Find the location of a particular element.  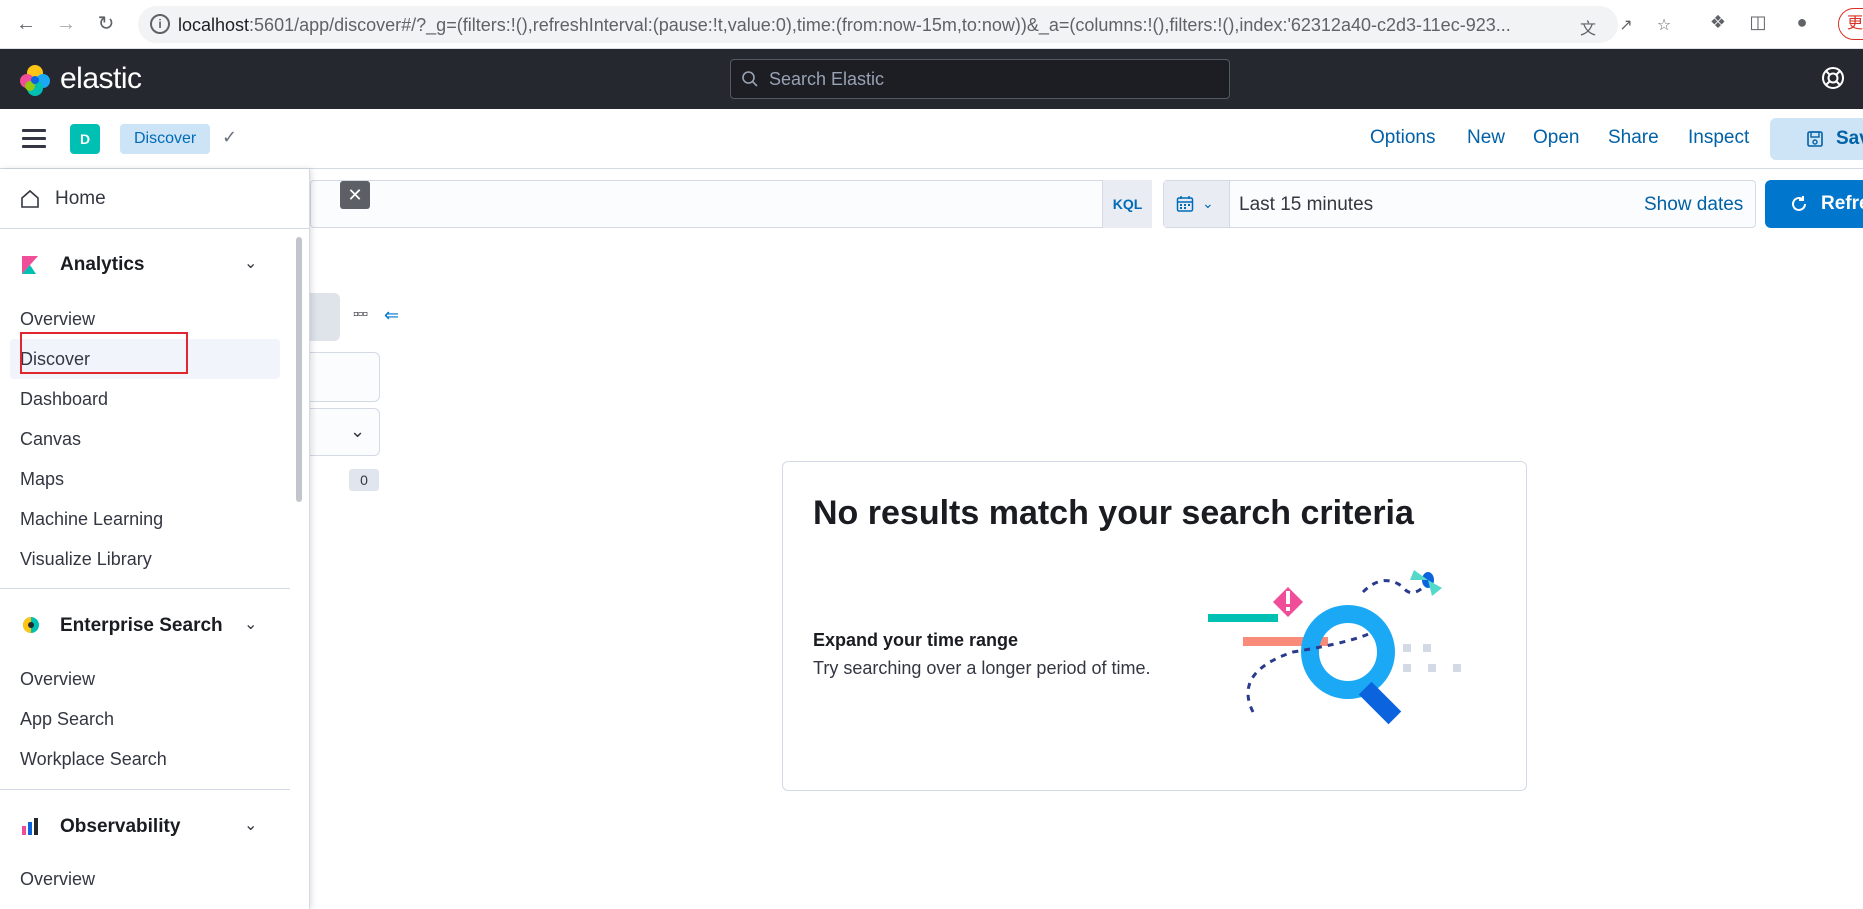

nav-group-observability: Observability is located at coordinates (120, 827).